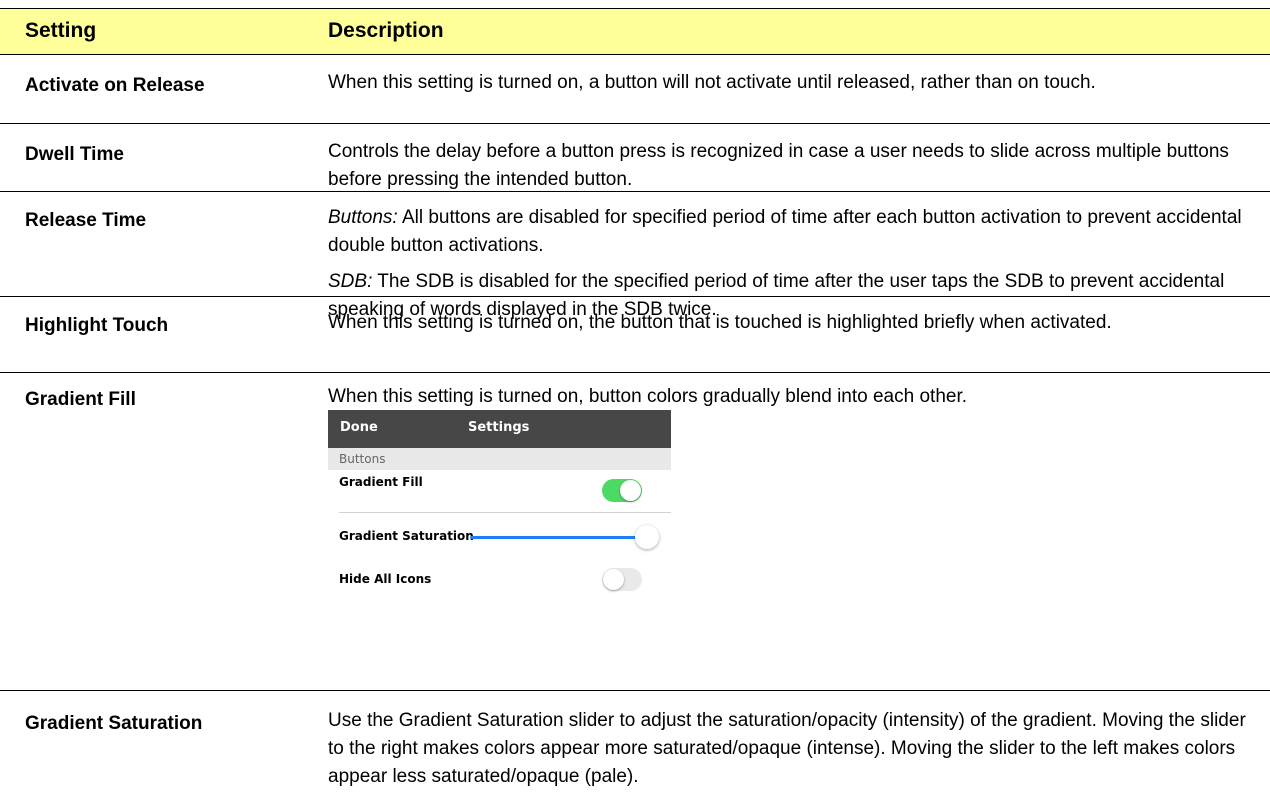 The width and height of the screenshot is (1270, 805). I want to click on done-button: Done, so click(359, 427).